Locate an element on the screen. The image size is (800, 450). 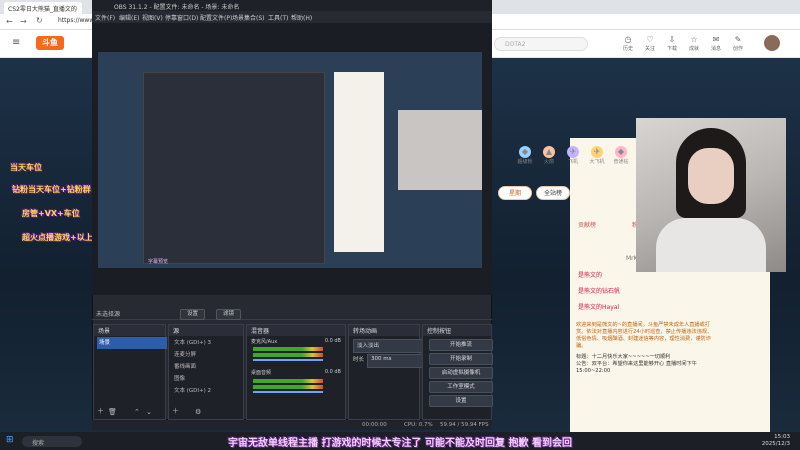
url-text: https://www.dou is located at coordinates (82, 22).